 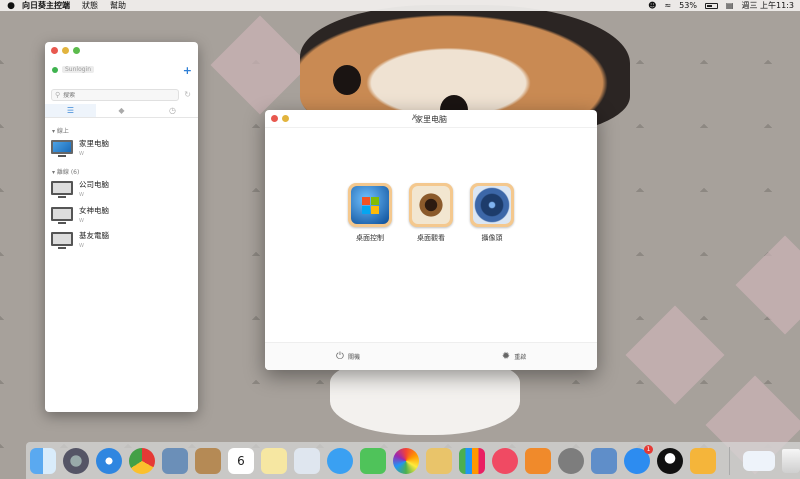 What do you see at coordinates (60, 130) in the screenshot?
I see `online-group-header: ▾ 線上` at bounding box center [60, 130].